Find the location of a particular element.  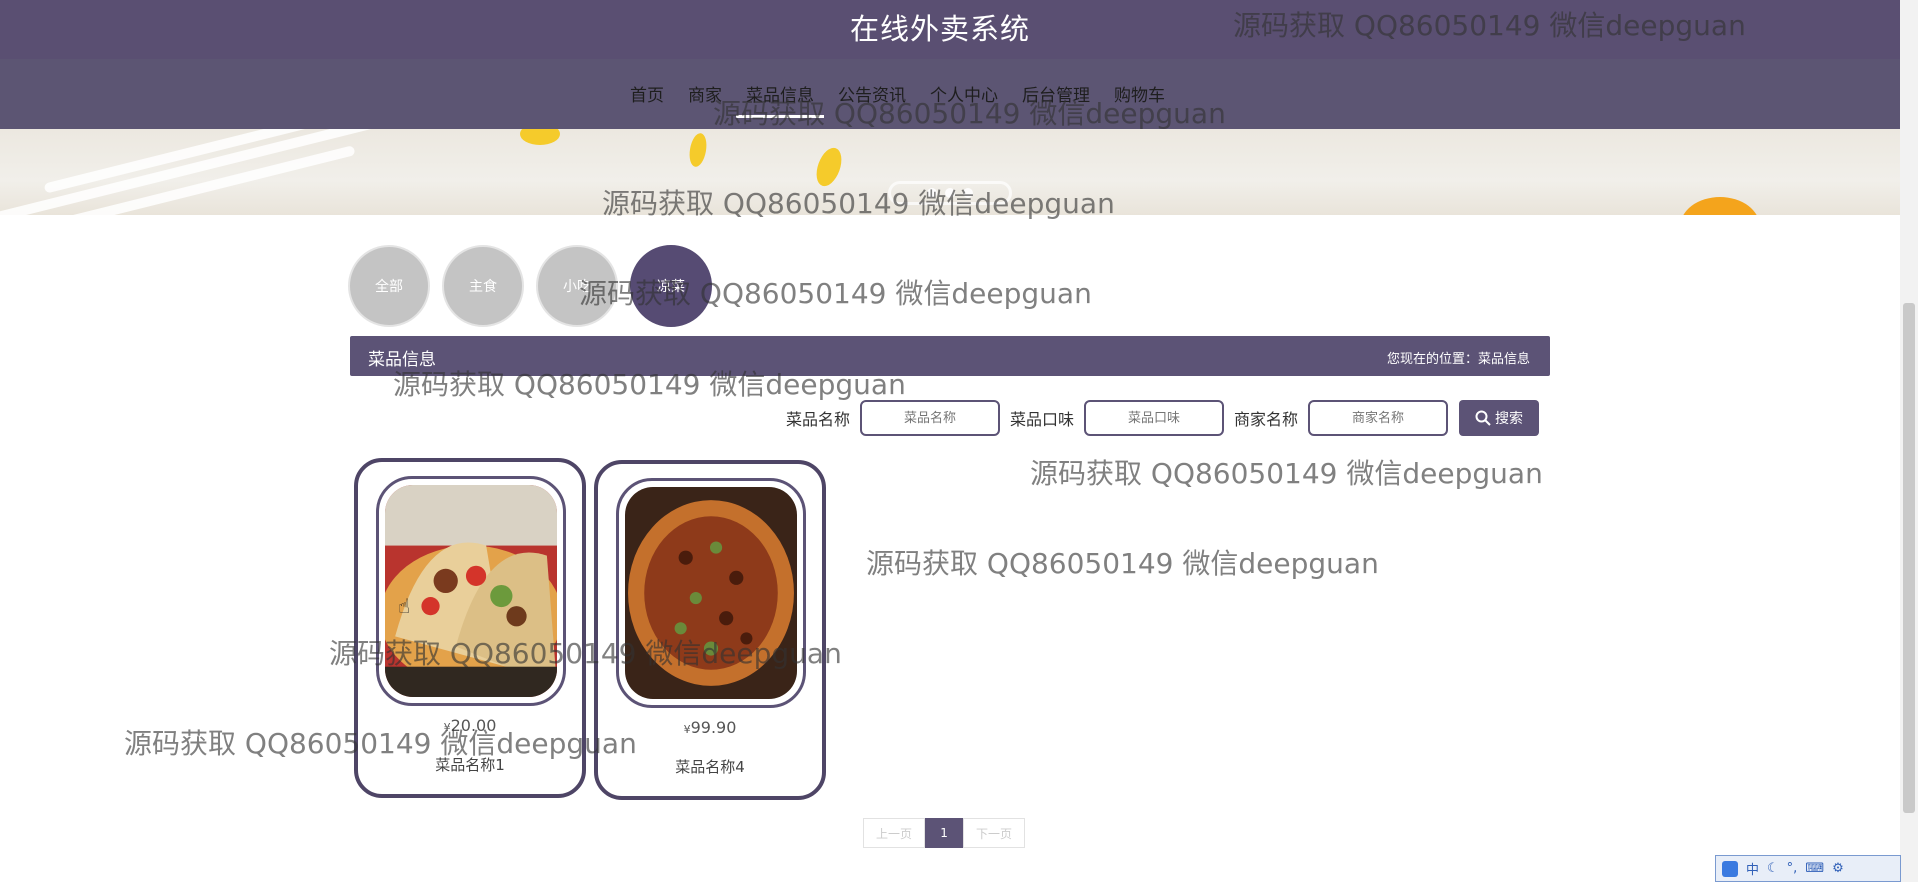

site-header: 在线外卖系统 is located at coordinates (950, 29).